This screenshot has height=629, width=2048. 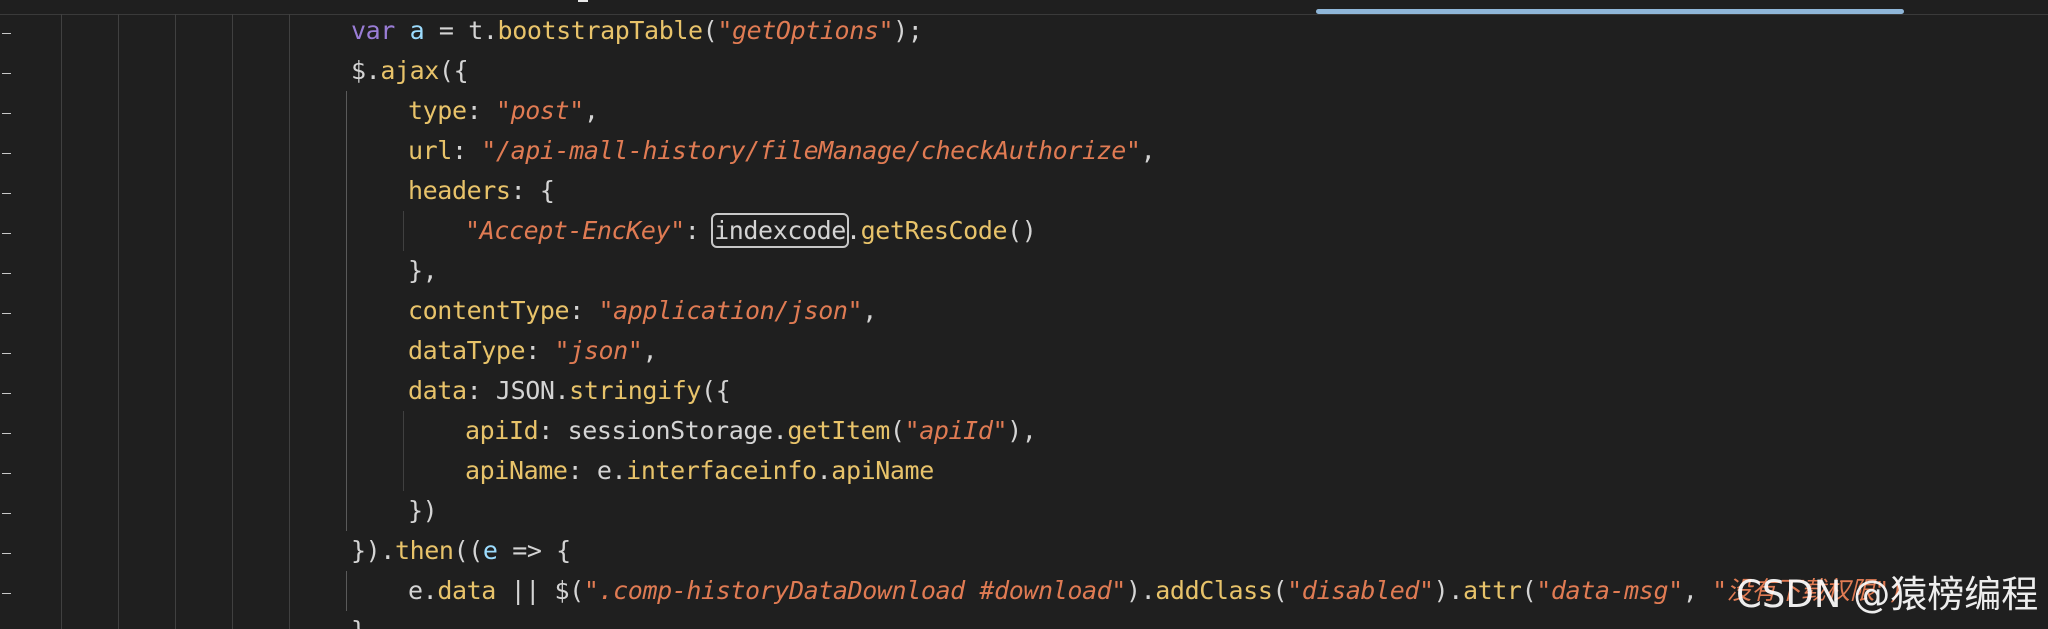 I want to click on code-token: contentType, so click(x=489, y=310).